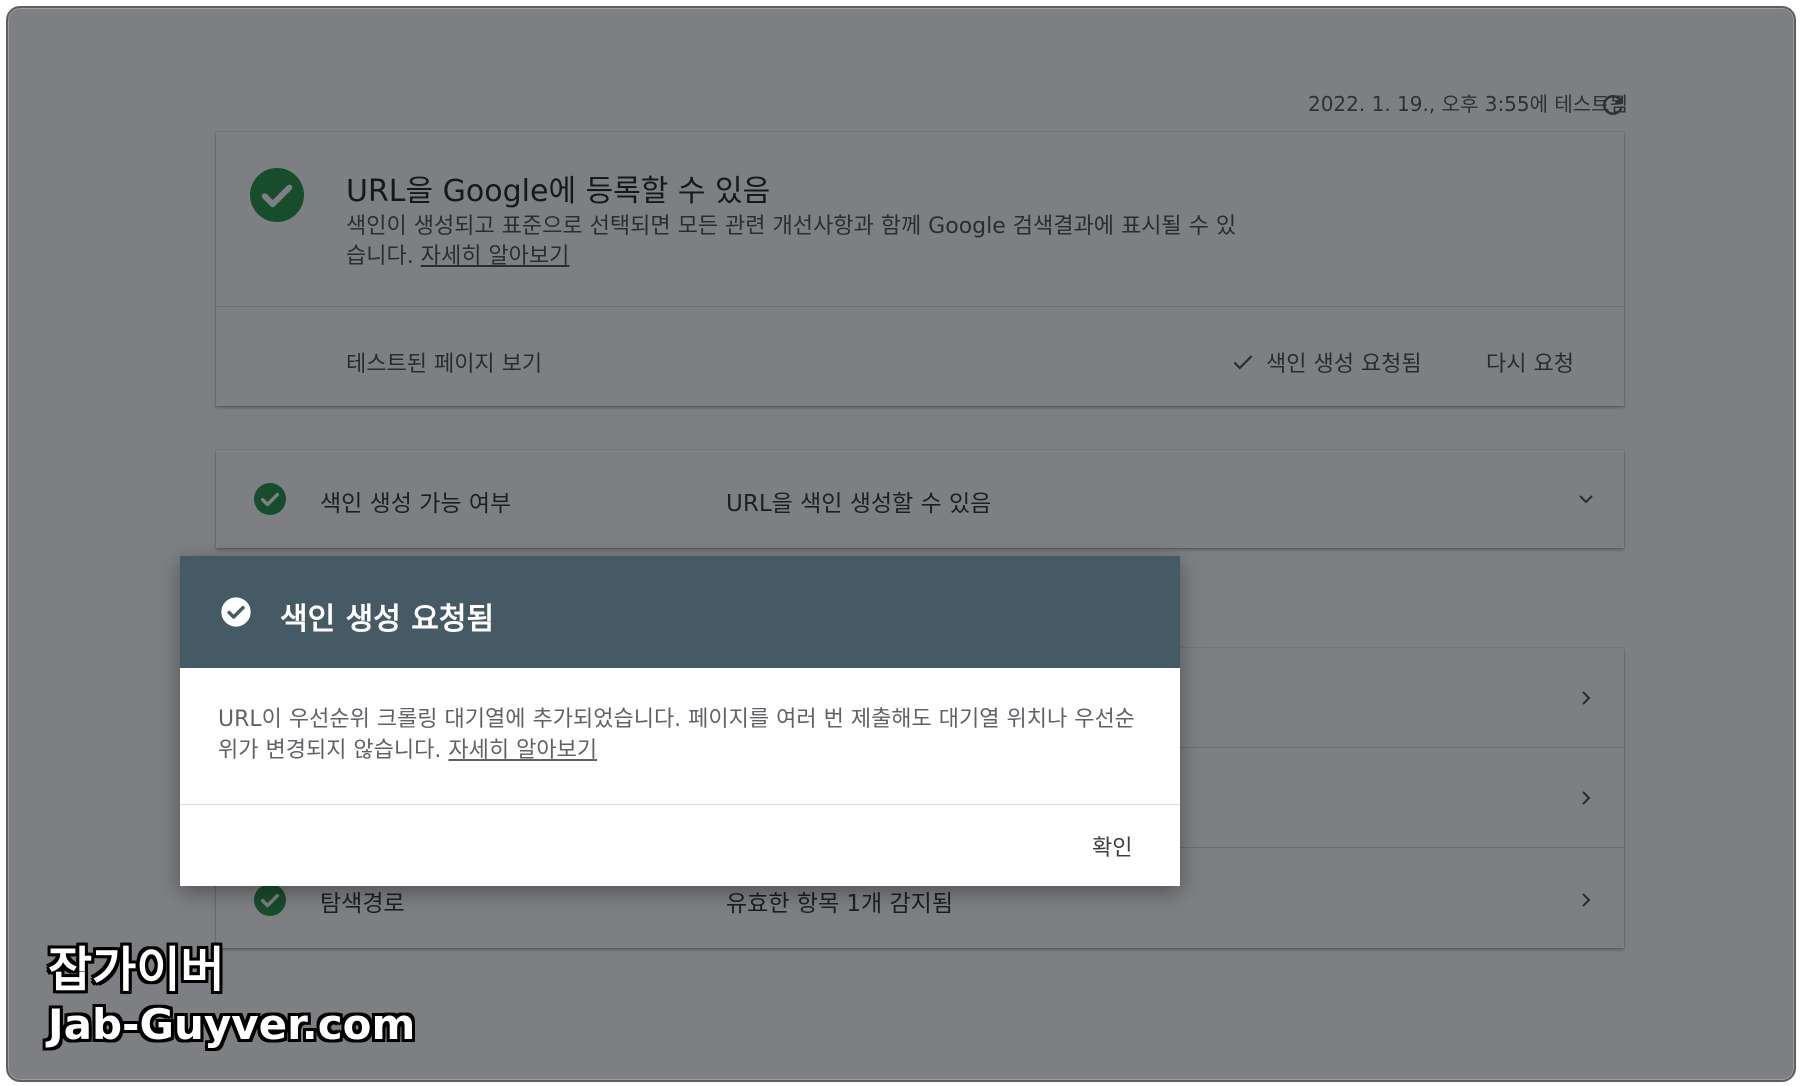 Image resolution: width=1800 pixels, height=1086 pixels. What do you see at coordinates (1530, 362) in the screenshot?
I see `request-again-button: 다시 요청` at bounding box center [1530, 362].